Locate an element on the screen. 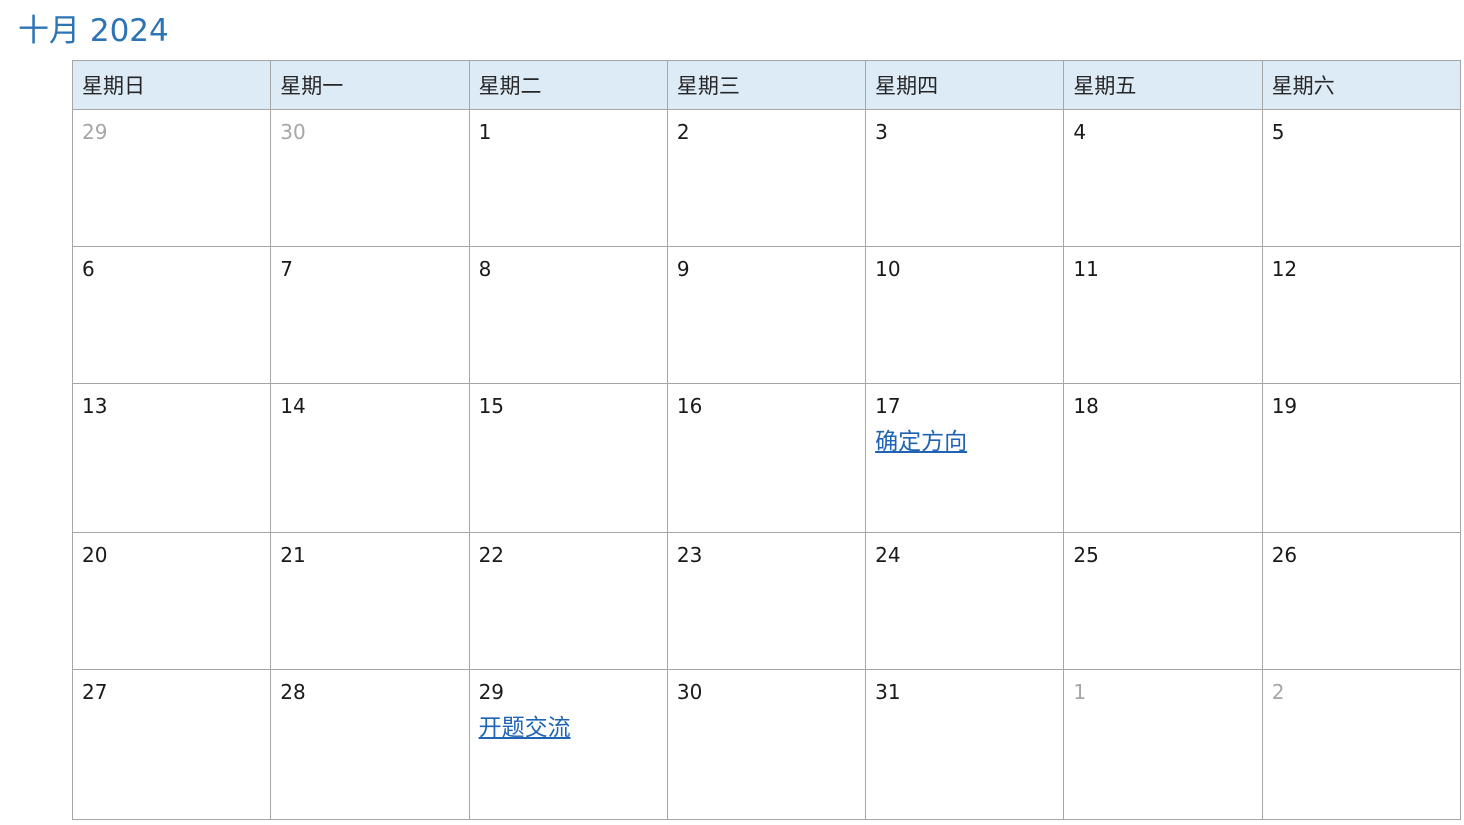 The image size is (1464, 825). day-number: 20 is located at coordinates (95, 555).